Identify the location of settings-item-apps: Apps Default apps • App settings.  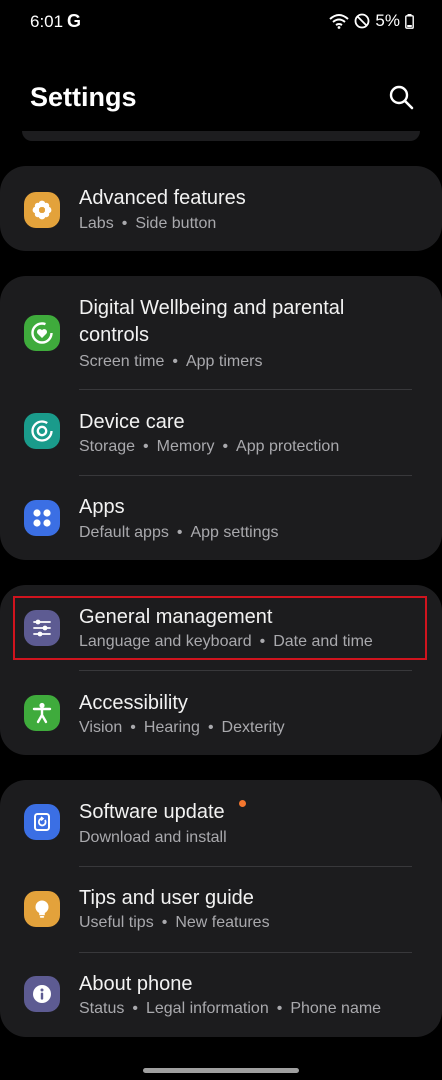
(221, 518).